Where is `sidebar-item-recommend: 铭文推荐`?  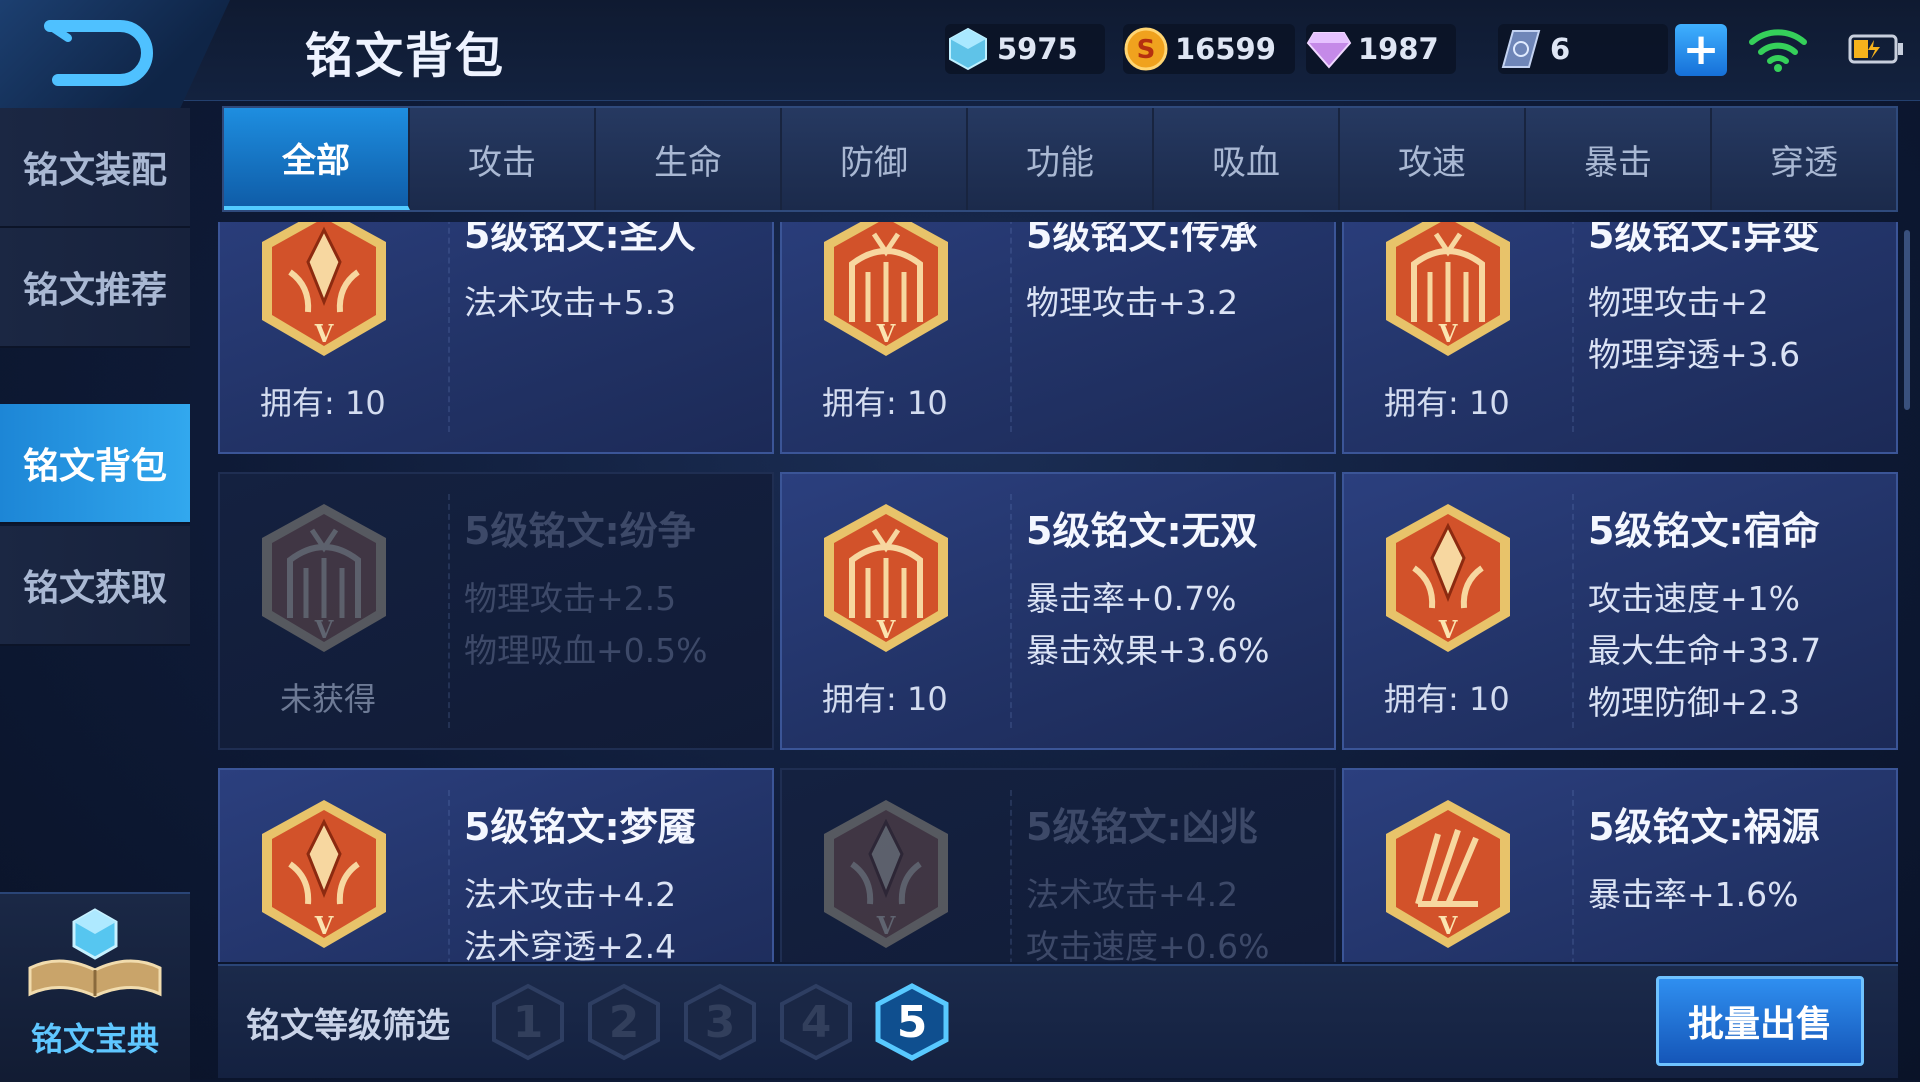
sidebar-item-recommend: 铭文推荐 is located at coordinates (95, 288).